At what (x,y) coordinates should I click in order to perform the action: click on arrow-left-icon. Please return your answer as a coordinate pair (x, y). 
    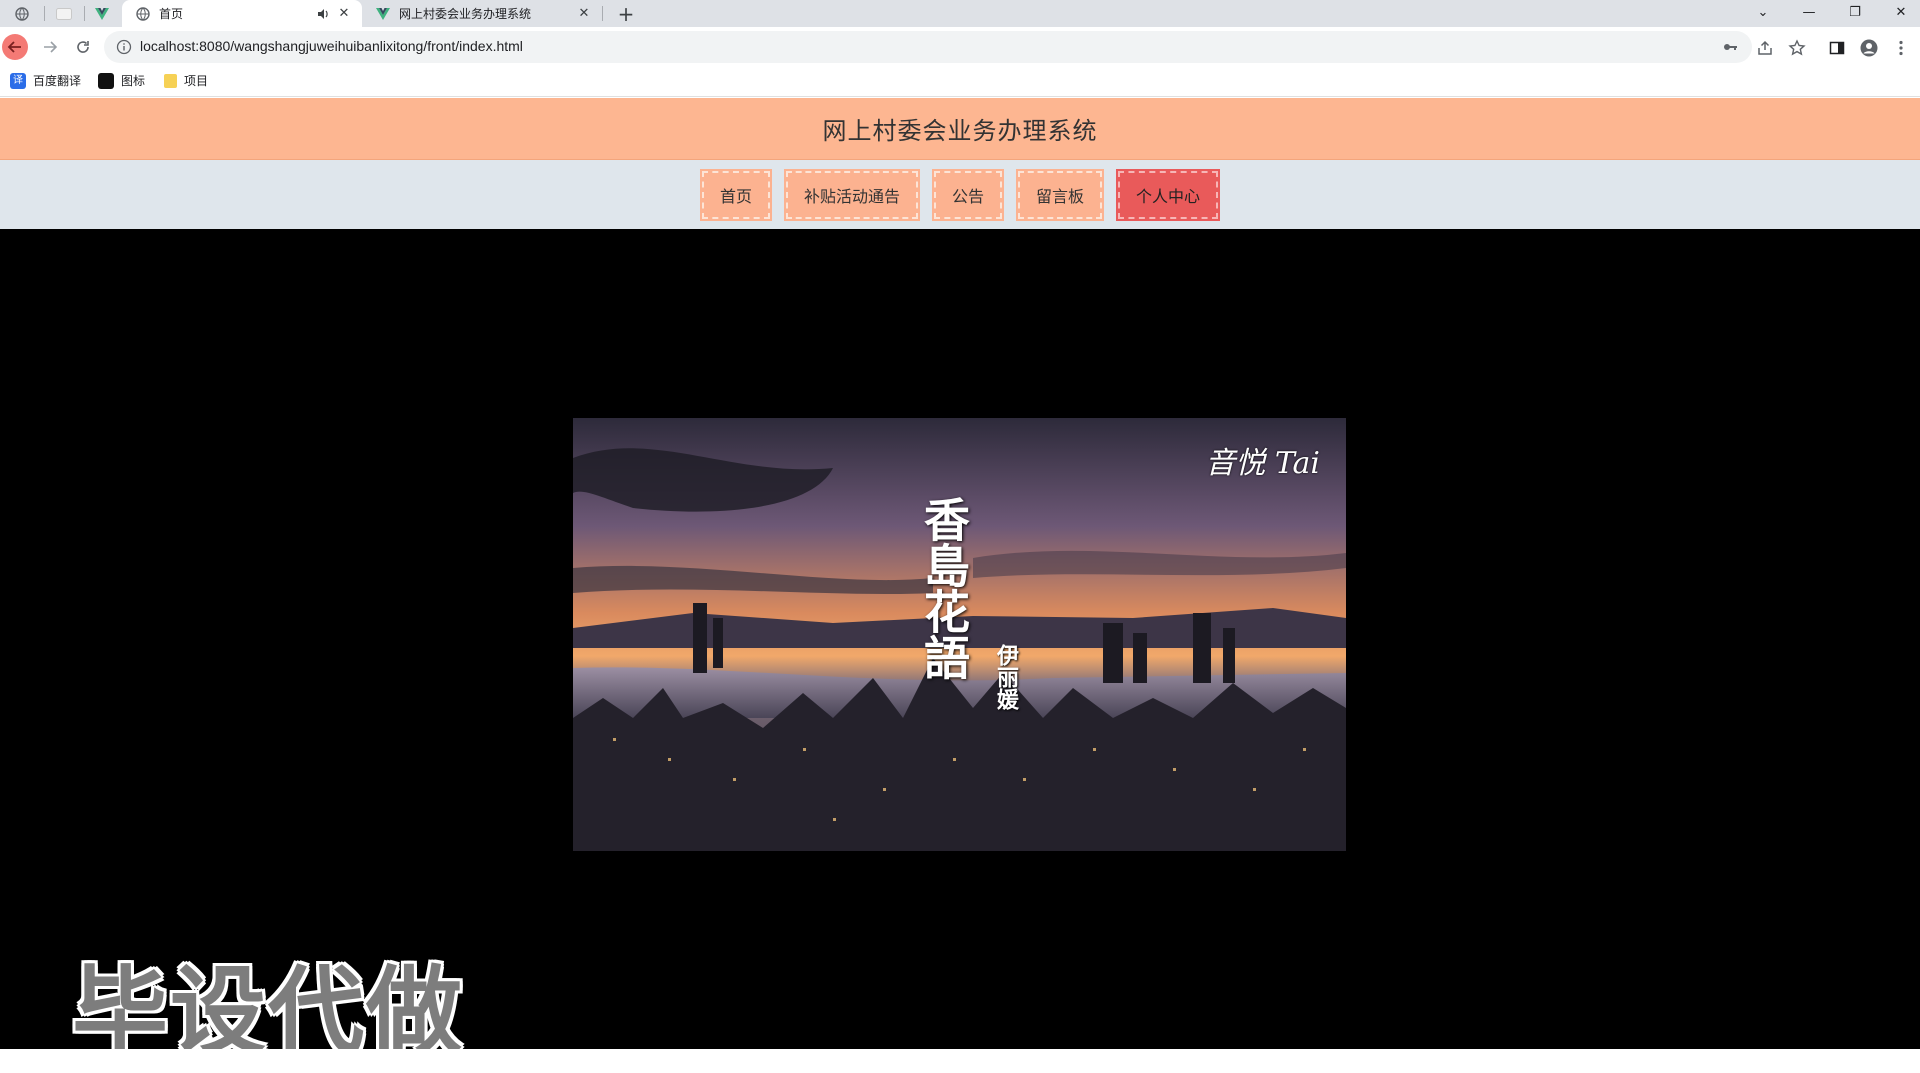
    Looking at the image, I should click on (14, 47).